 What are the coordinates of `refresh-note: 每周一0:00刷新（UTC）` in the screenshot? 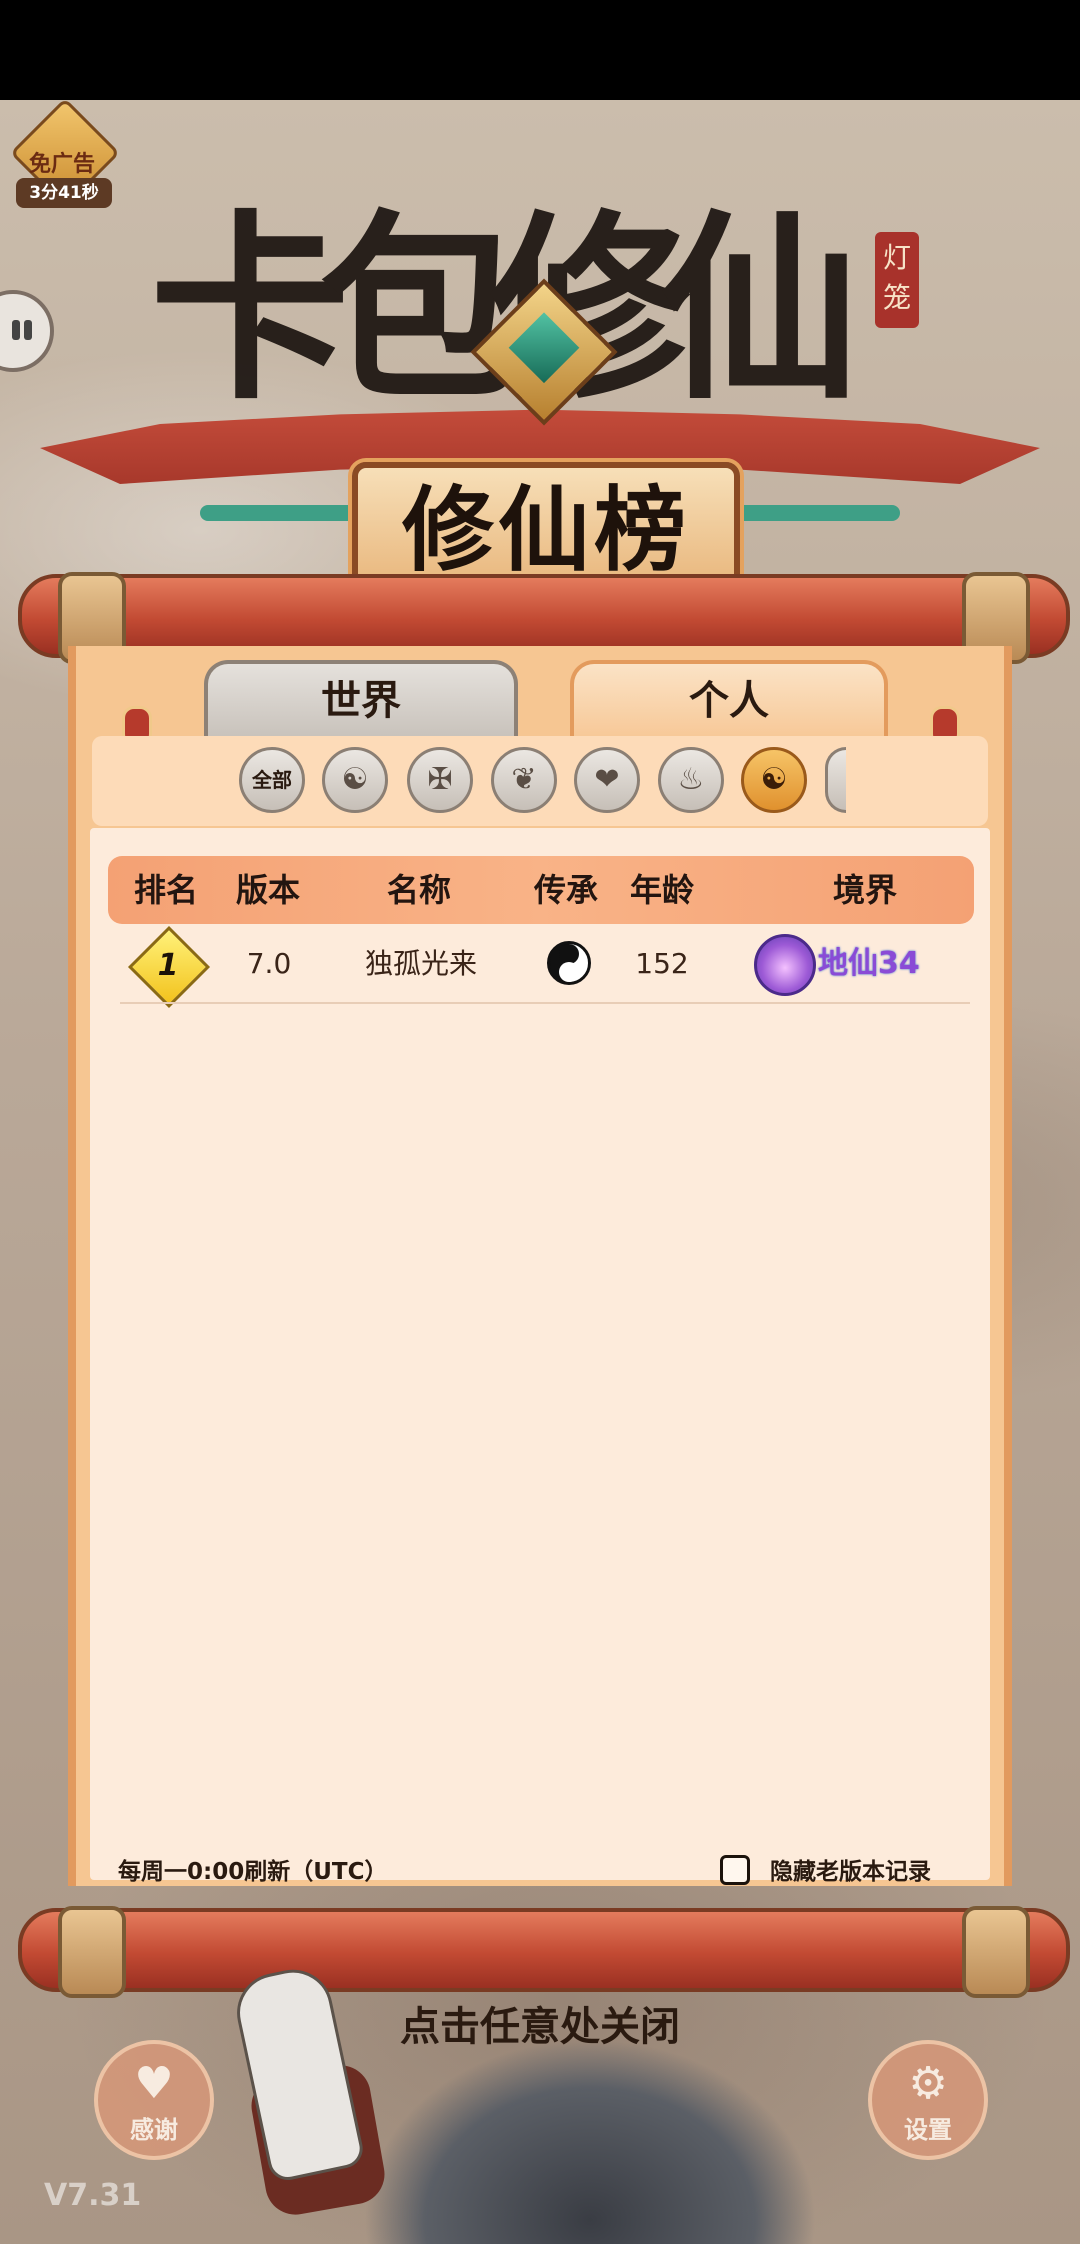 It's located at (253, 1872).